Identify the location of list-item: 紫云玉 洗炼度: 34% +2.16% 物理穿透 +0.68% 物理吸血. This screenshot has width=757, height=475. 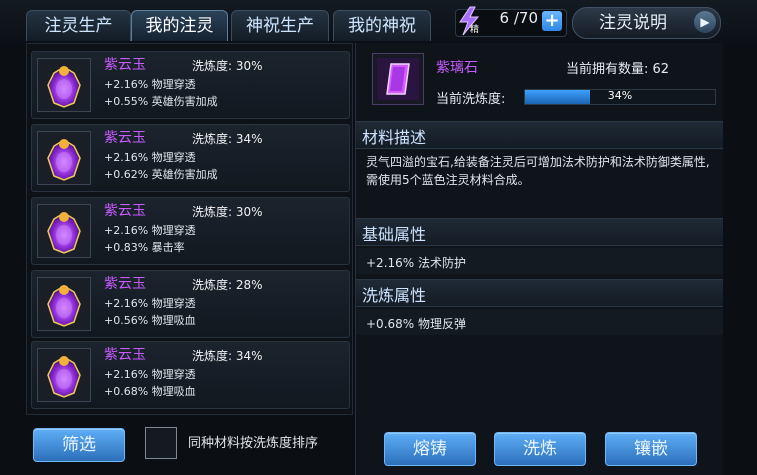
(190, 375).